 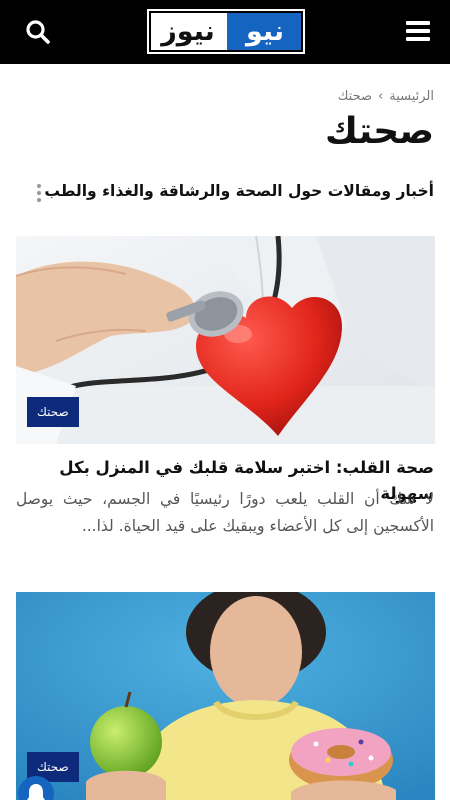 What do you see at coordinates (355, 96) in the screenshot?
I see `breadcrumb-current: صحتك` at bounding box center [355, 96].